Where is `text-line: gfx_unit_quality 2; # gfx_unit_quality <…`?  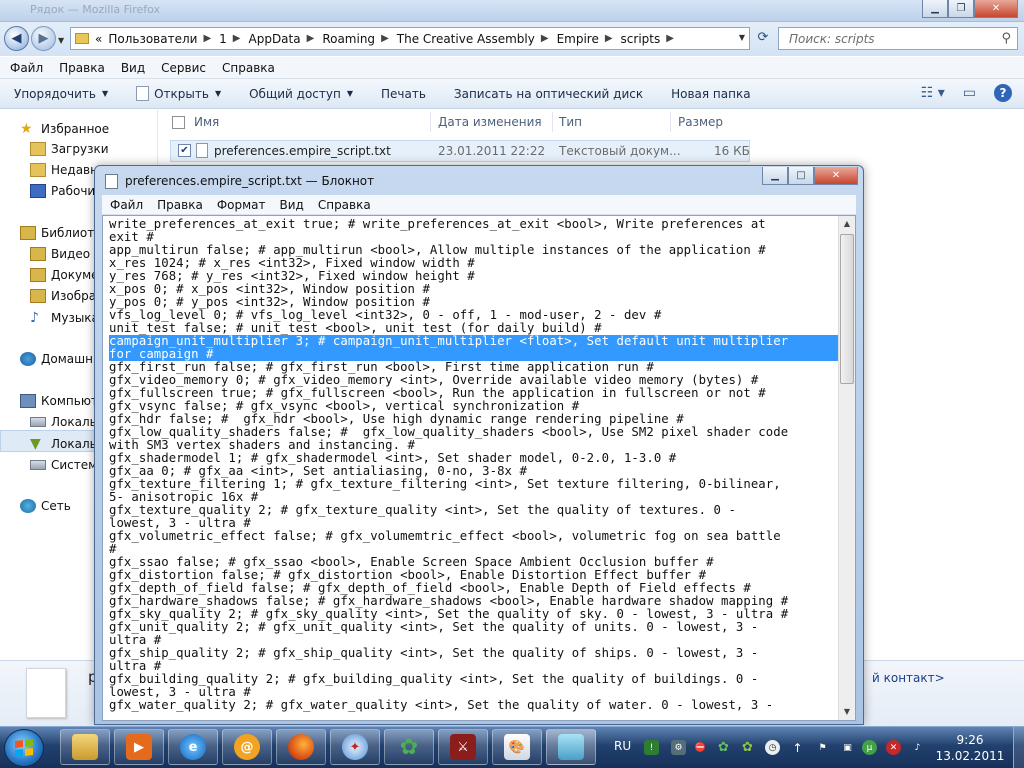 text-line: gfx_unit_quality 2; # gfx_unit_quality <… is located at coordinates (474, 627).